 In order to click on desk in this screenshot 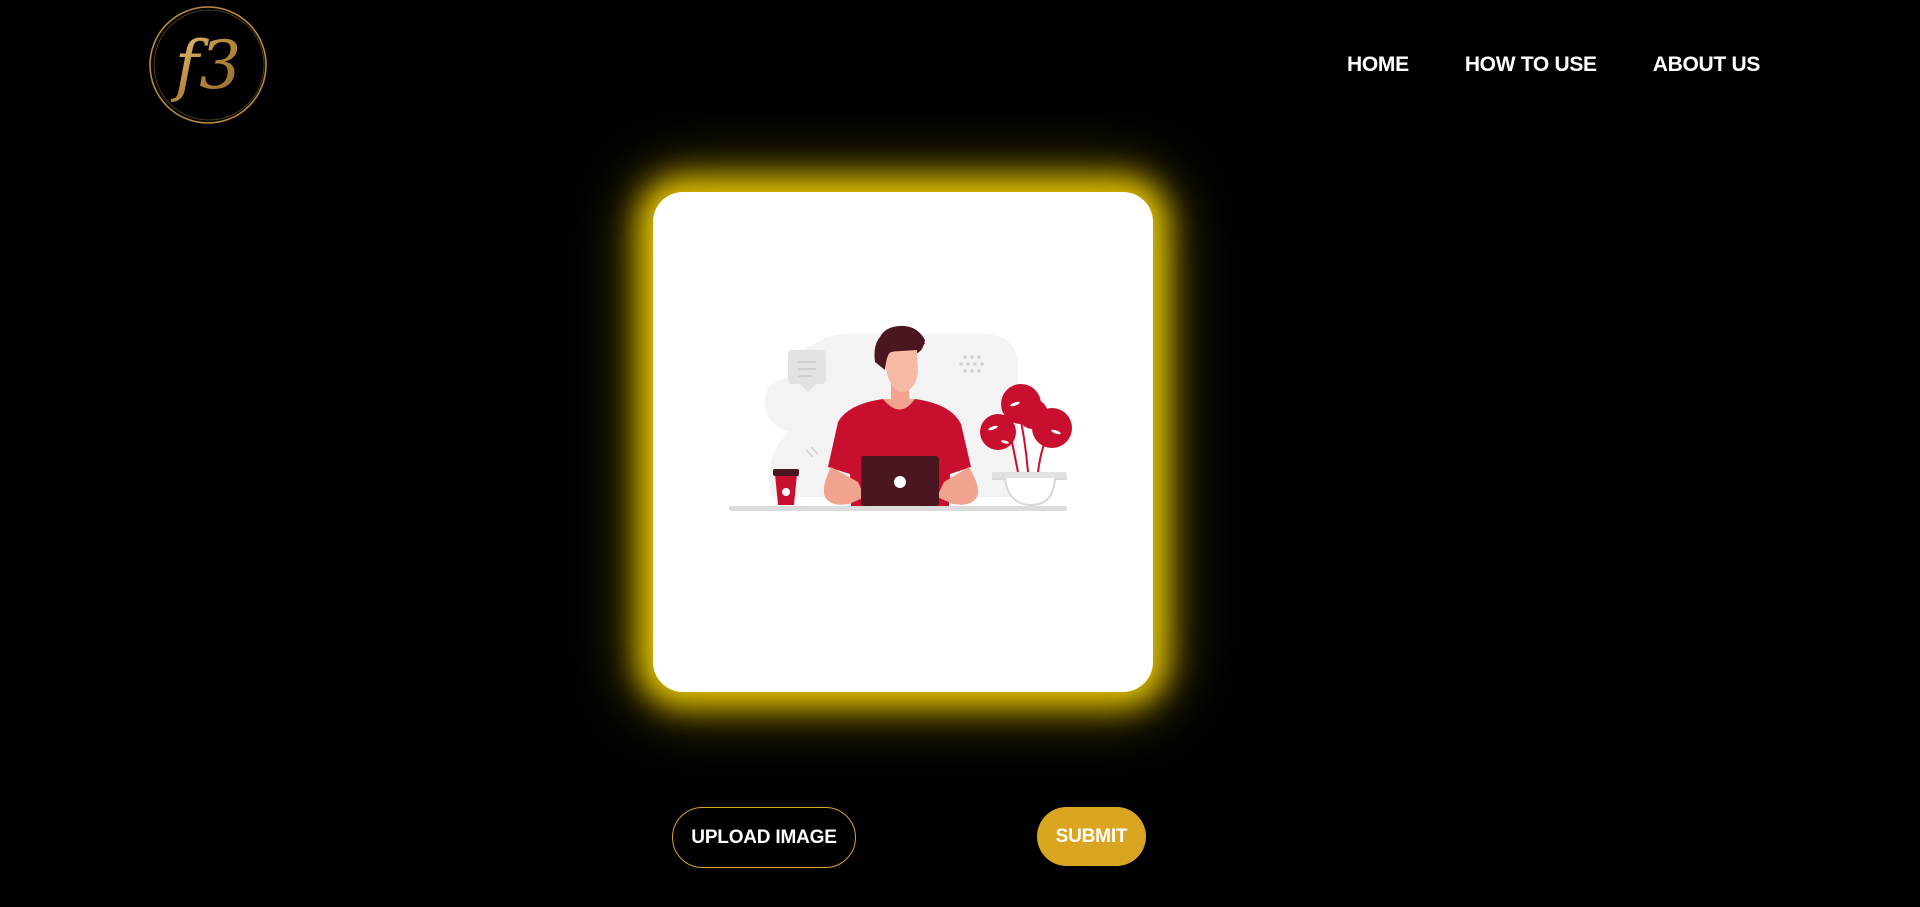, I will do `click(898, 508)`.